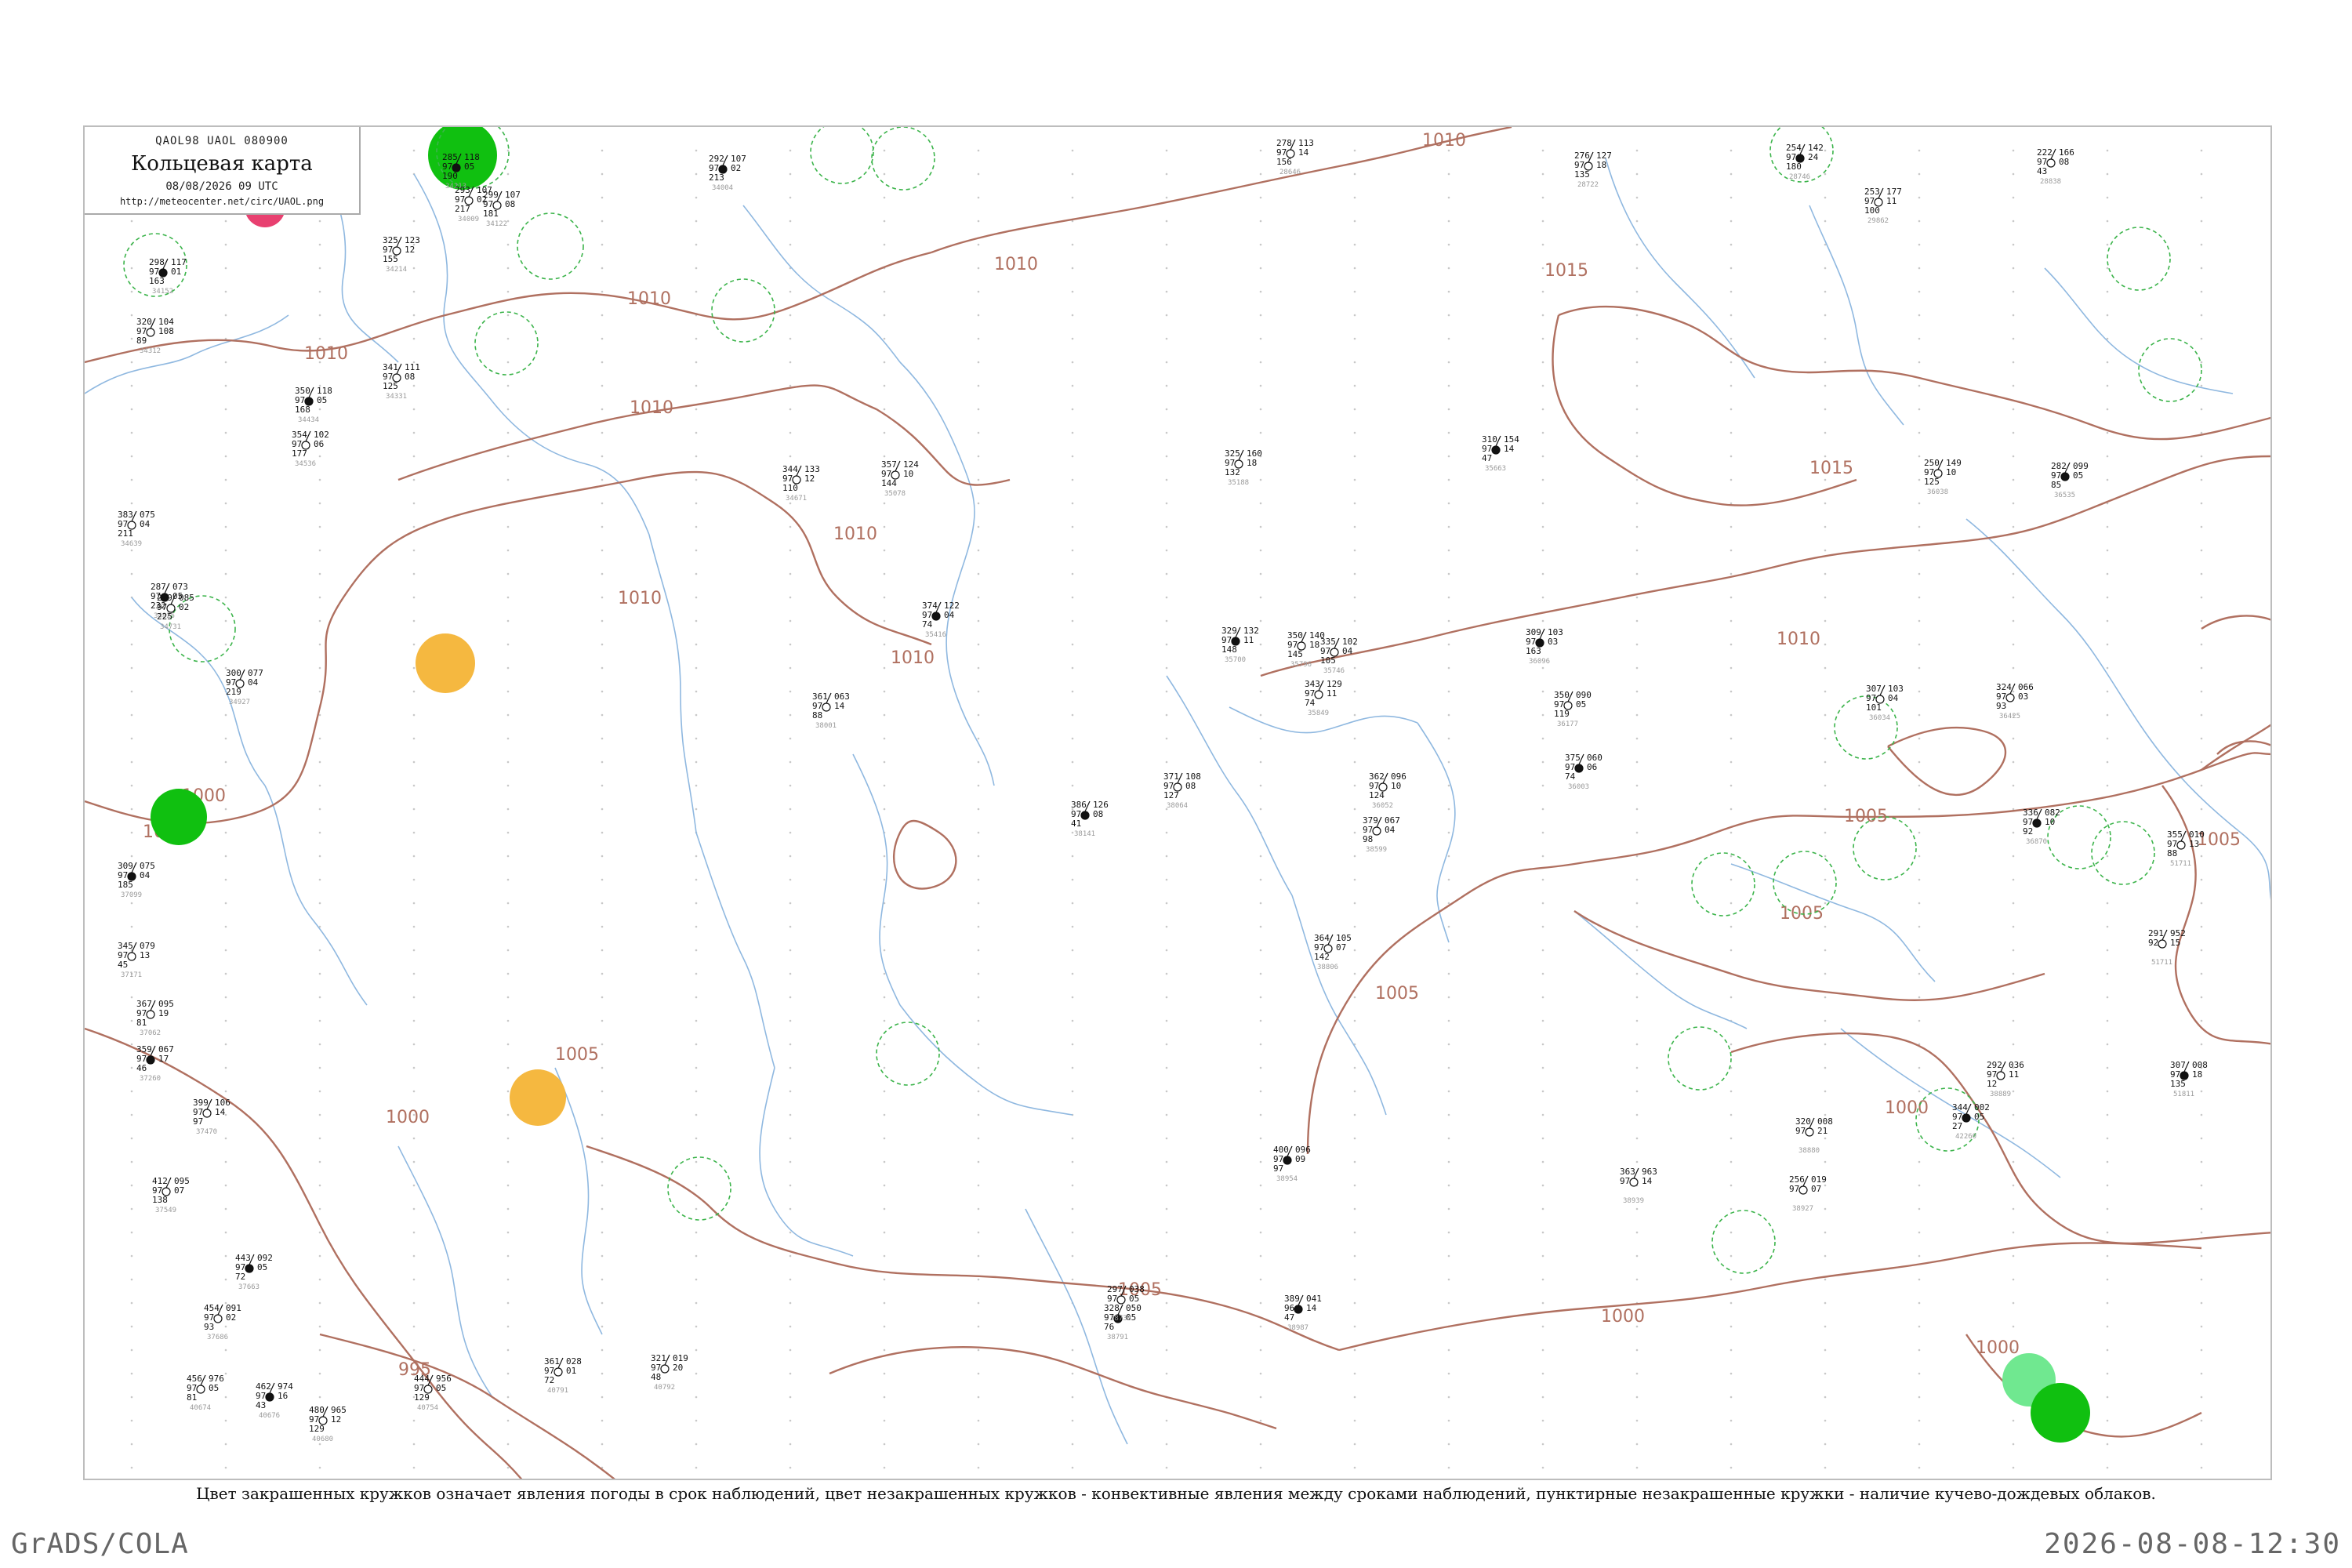 The width and height of the screenshot is (2352, 1568). I want to click on station-plot: 363 96397 1438939, so click(1639, 1186).